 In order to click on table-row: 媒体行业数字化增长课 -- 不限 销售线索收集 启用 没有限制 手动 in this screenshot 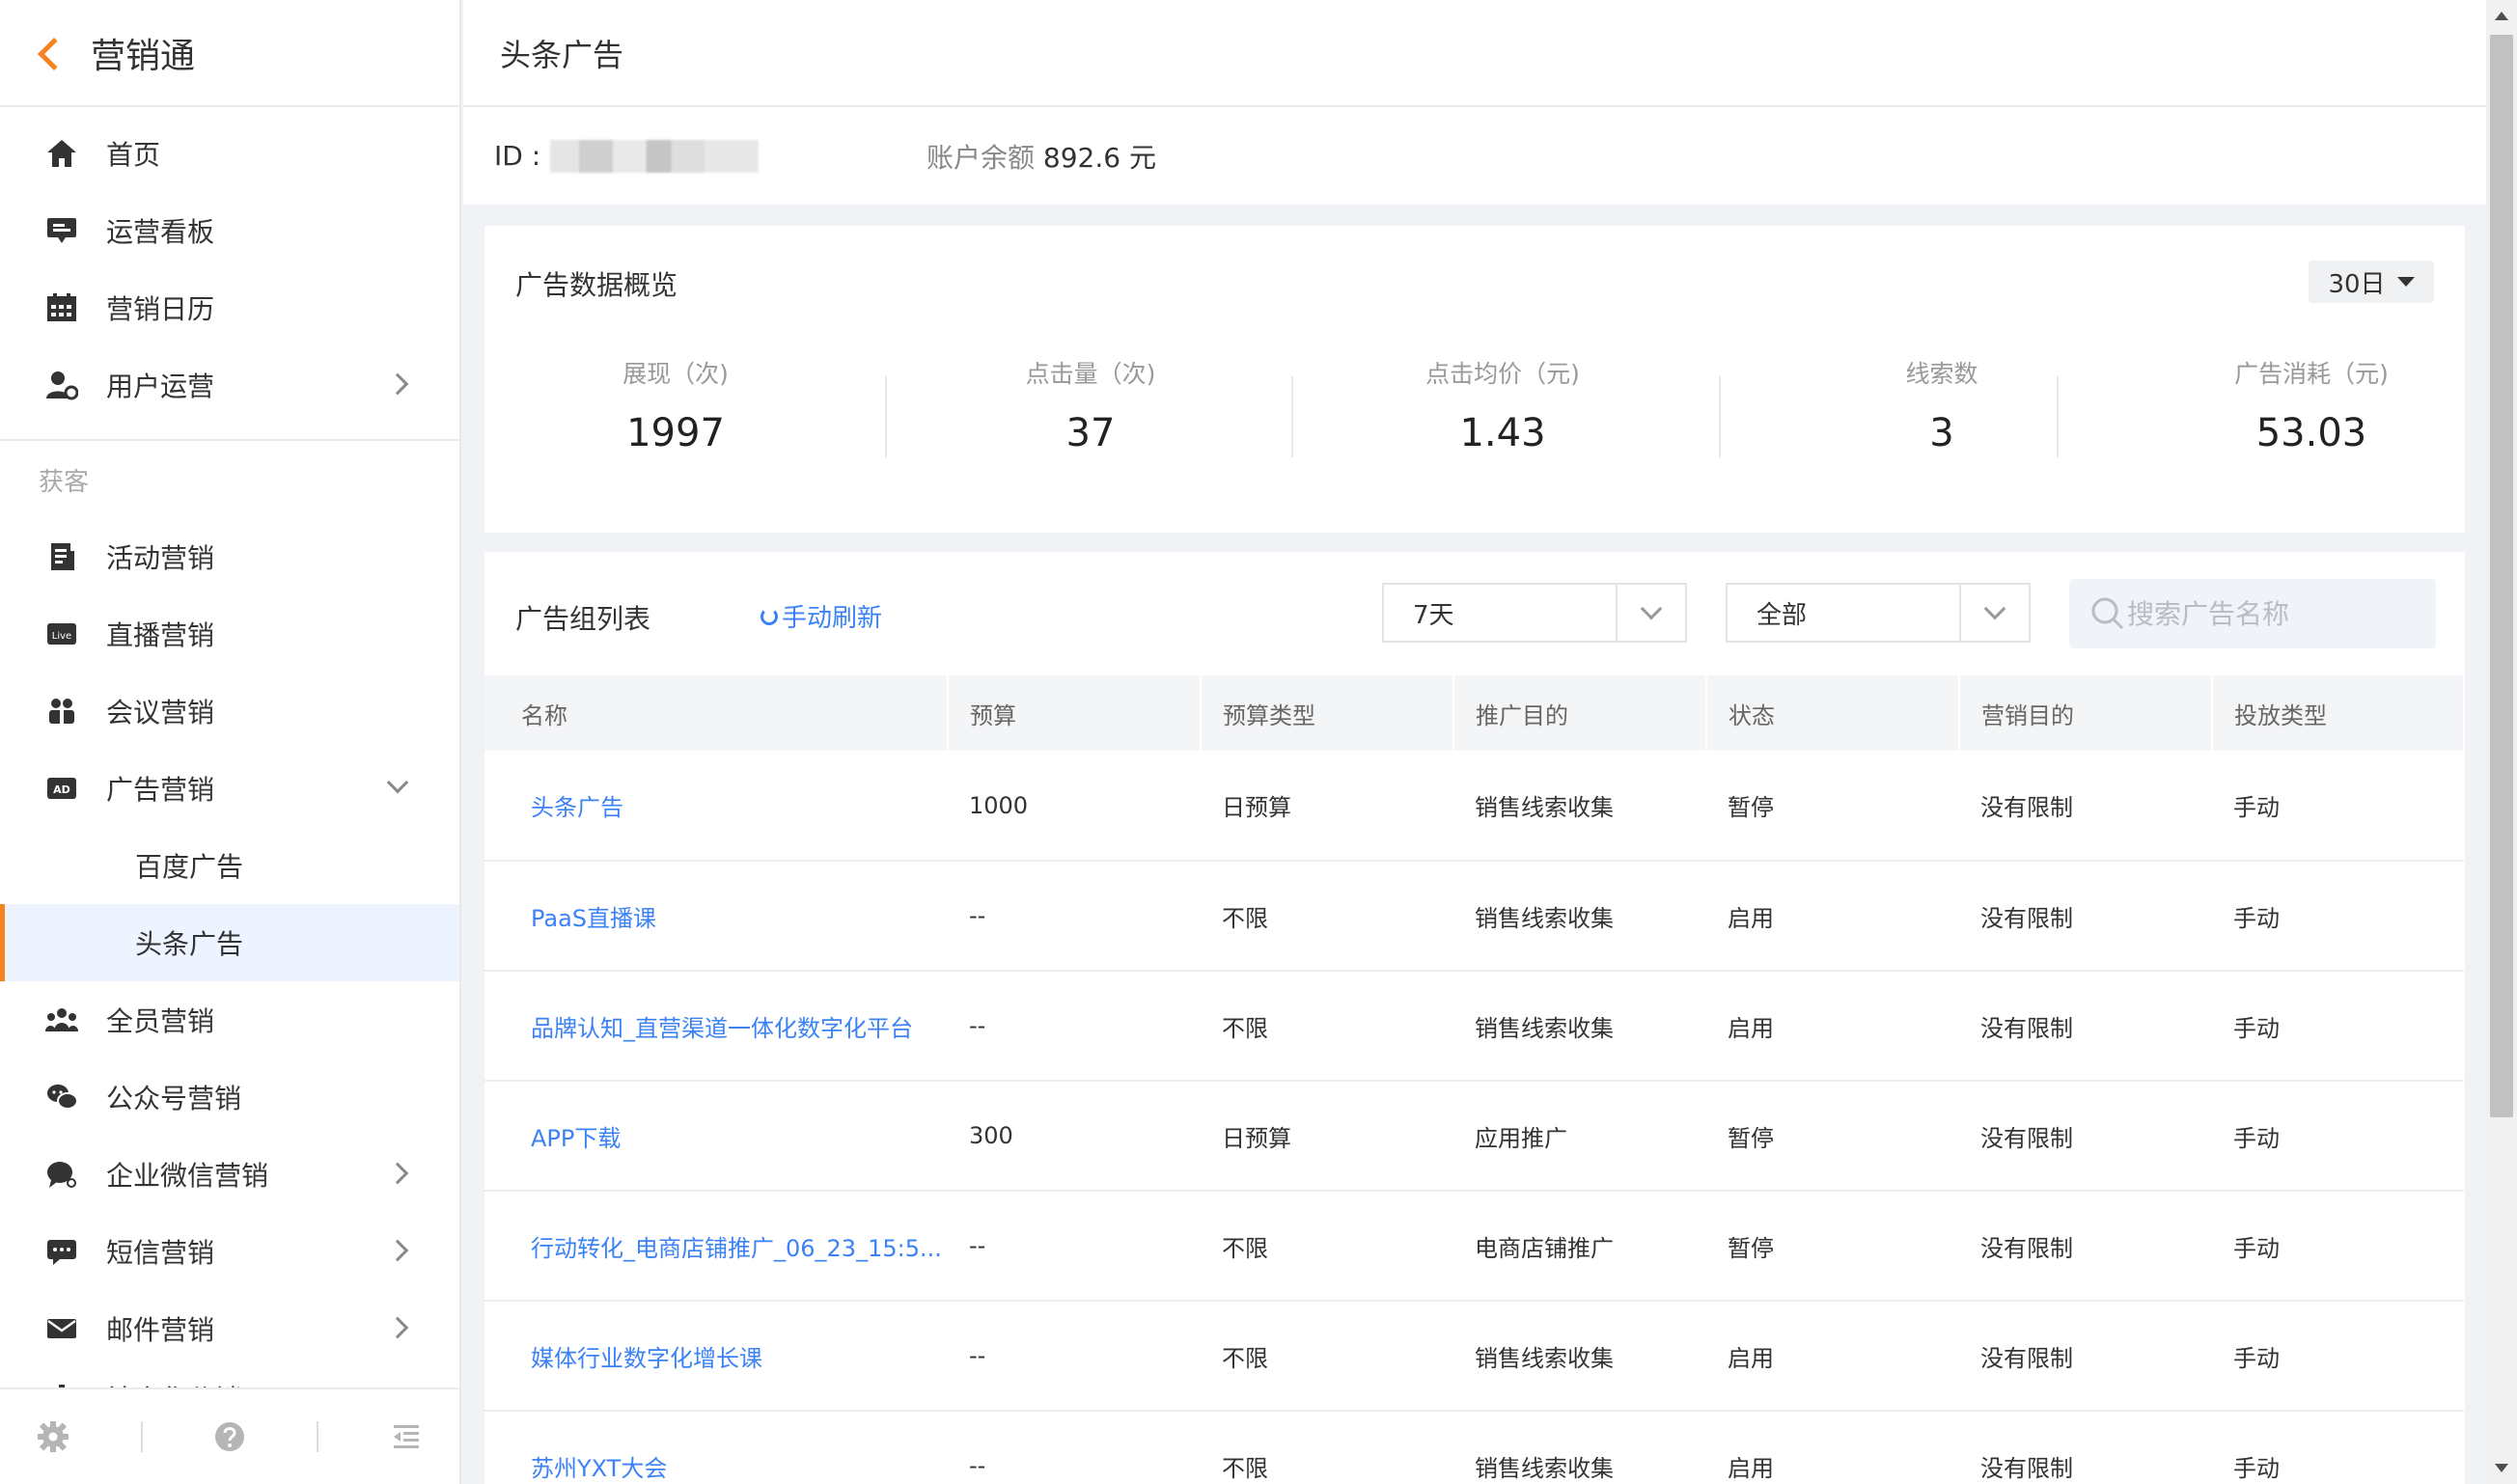, I will do `click(1474, 1356)`.